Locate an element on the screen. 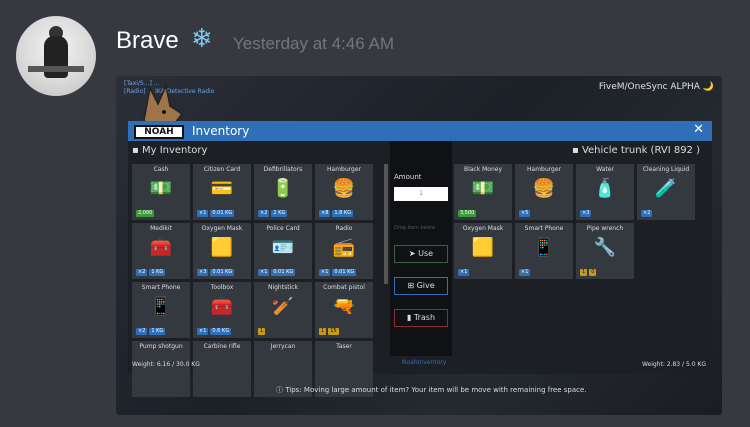 Image resolution: width=750 pixels, height=427 pixels. noah-logo: NOAH is located at coordinates (159, 132).